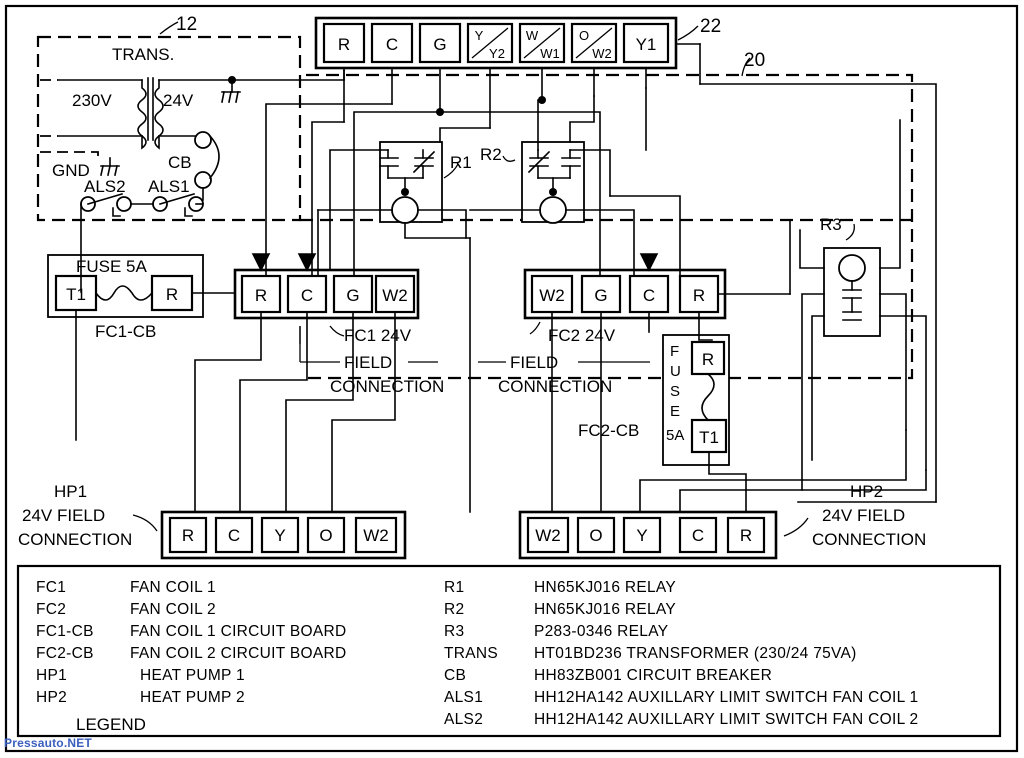 The image size is (1024, 758). Describe the element at coordinates (425, 182) in the screenshot. I see `relay-r1: R1` at that location.